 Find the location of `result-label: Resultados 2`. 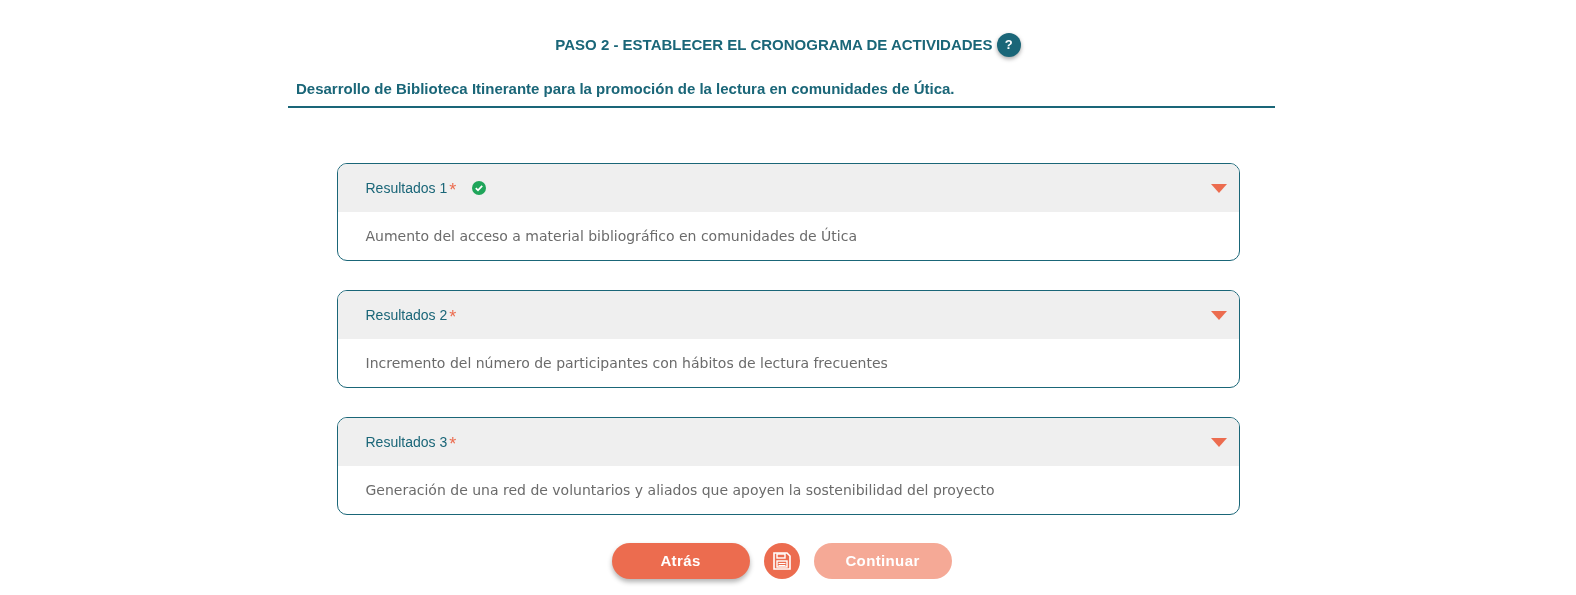

result-label: Resultados 2 is located at coordinates (406, 315).